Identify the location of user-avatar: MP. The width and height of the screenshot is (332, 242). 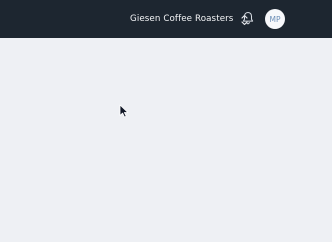
(275, 19).